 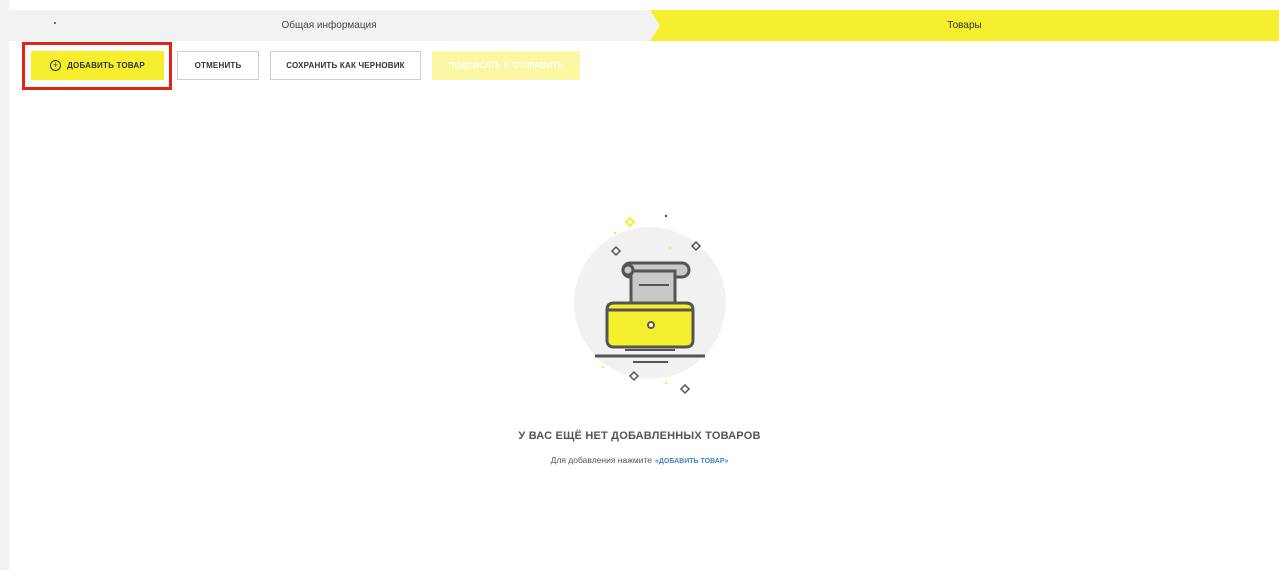 I want to click on empty-state-hint: Для добавления нажмите «ДОБАВИТЬ ТОВАР», so click(x=639, y=460).